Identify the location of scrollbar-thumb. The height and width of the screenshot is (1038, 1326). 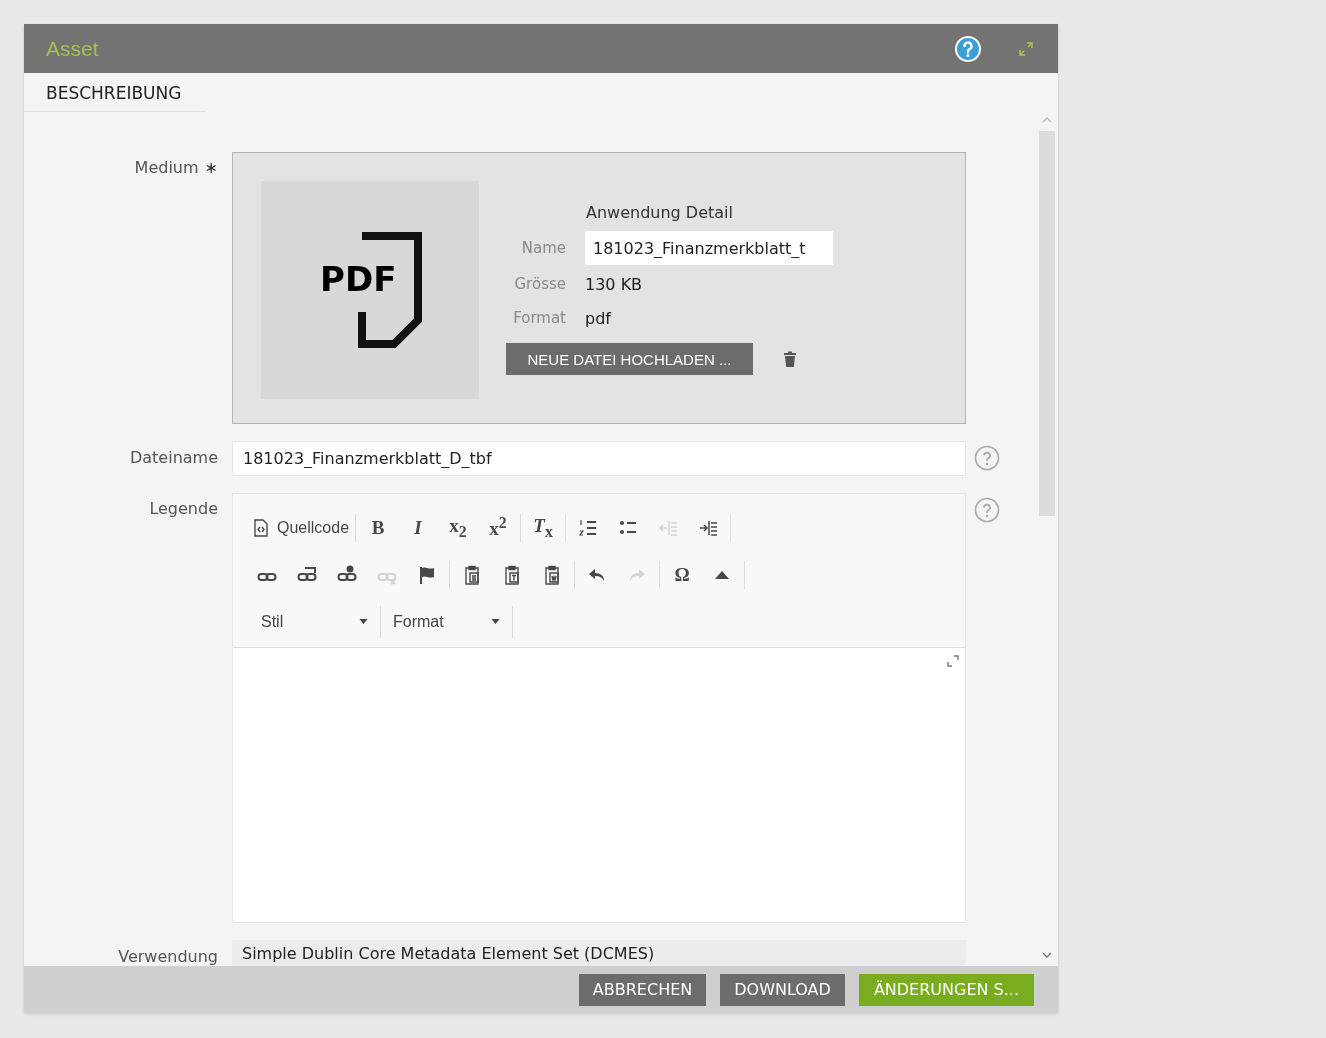
(1047, 323).